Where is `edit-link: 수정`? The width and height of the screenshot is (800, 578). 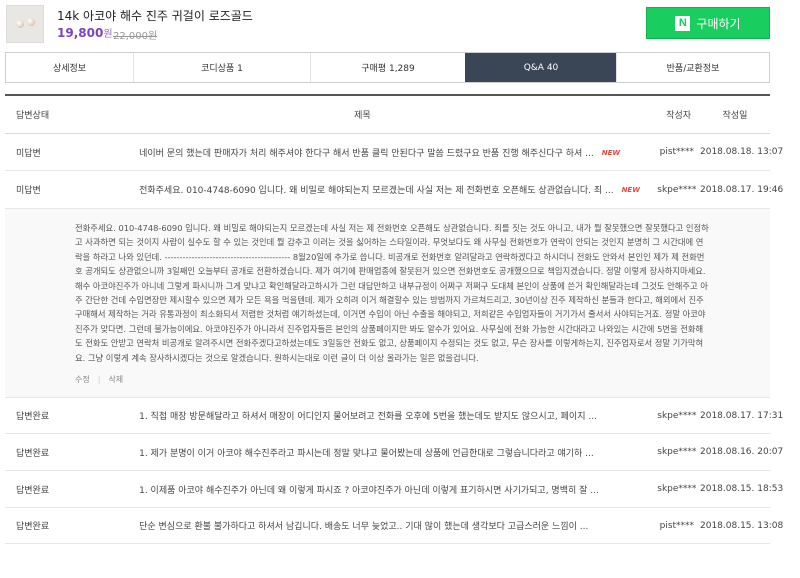 edit-link: 수정 is located at coordinates (82, 379).